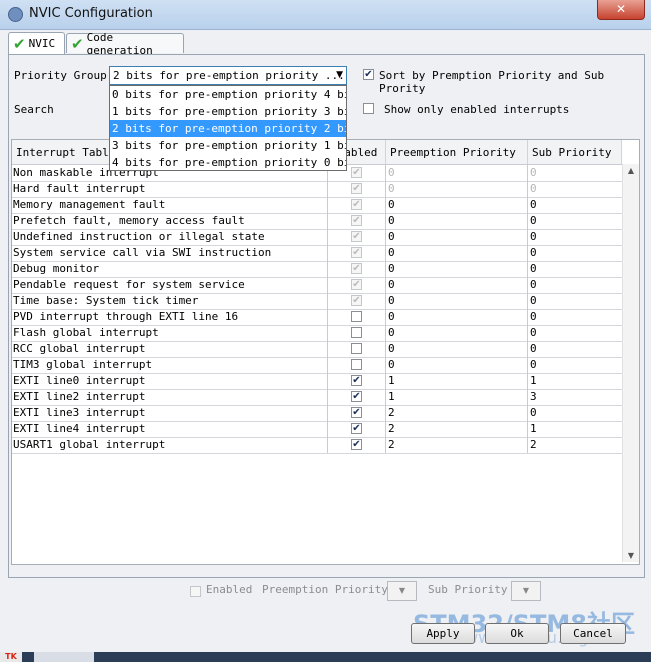 The width and height of the screenshot is (651, 662). What do you see at coordinates (368, 108) in the screenshot?
I see `show-enabled-checkbox` at bounding box center [368, 108].